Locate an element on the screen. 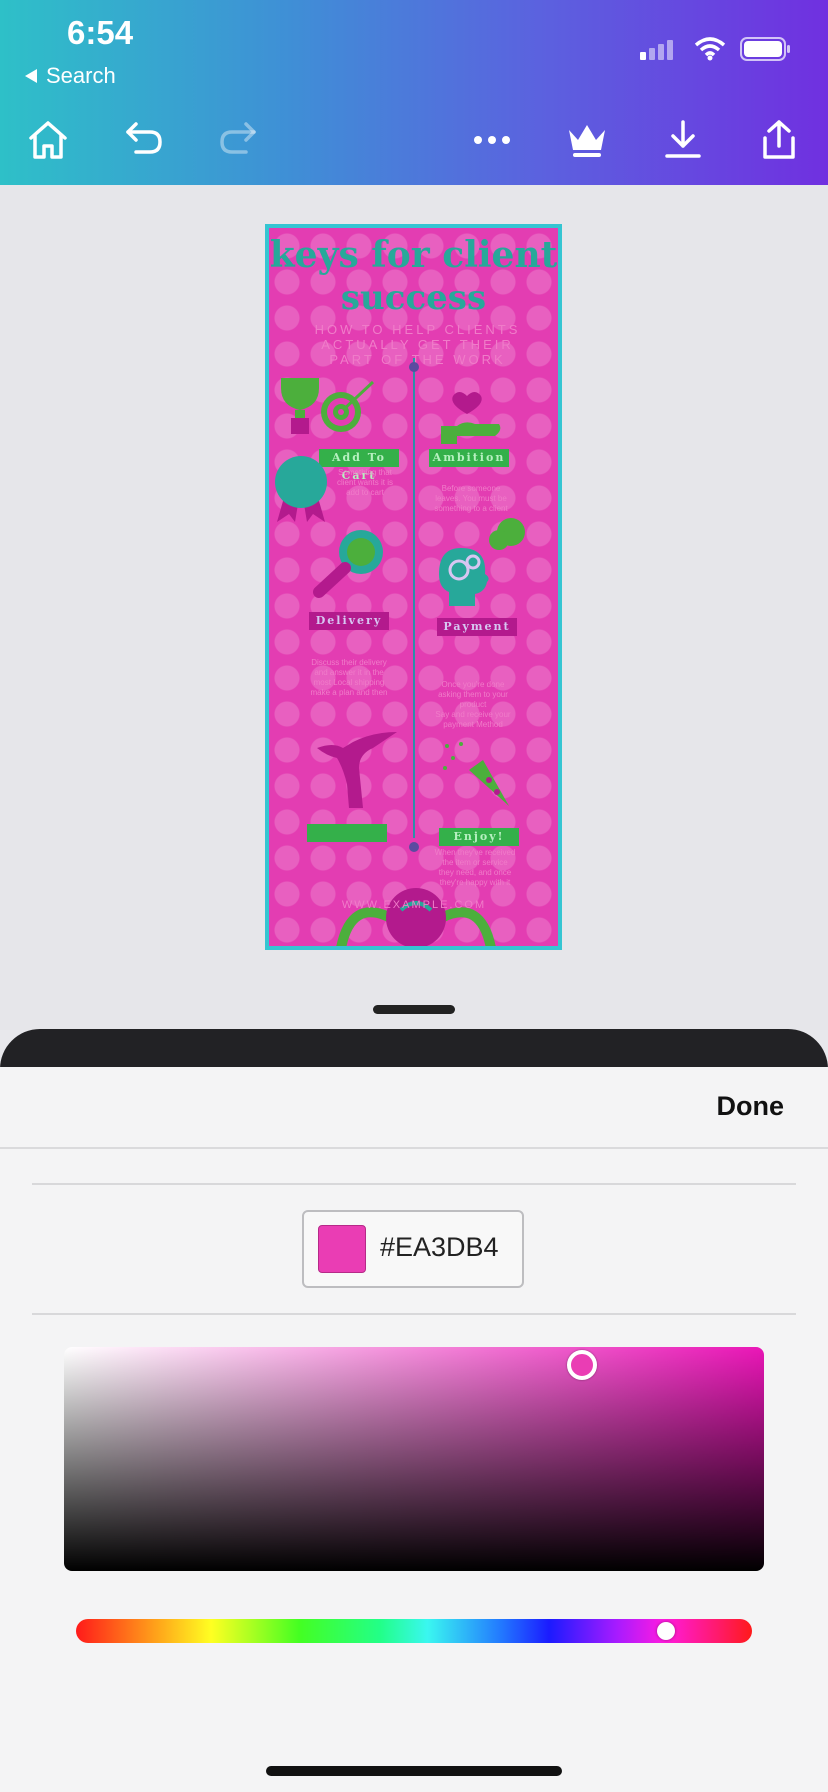 This screenshot has height=1792, width=828. design-subtitle-line2: ACTUALLY GET THEIR is located at coordinates (417, 344).